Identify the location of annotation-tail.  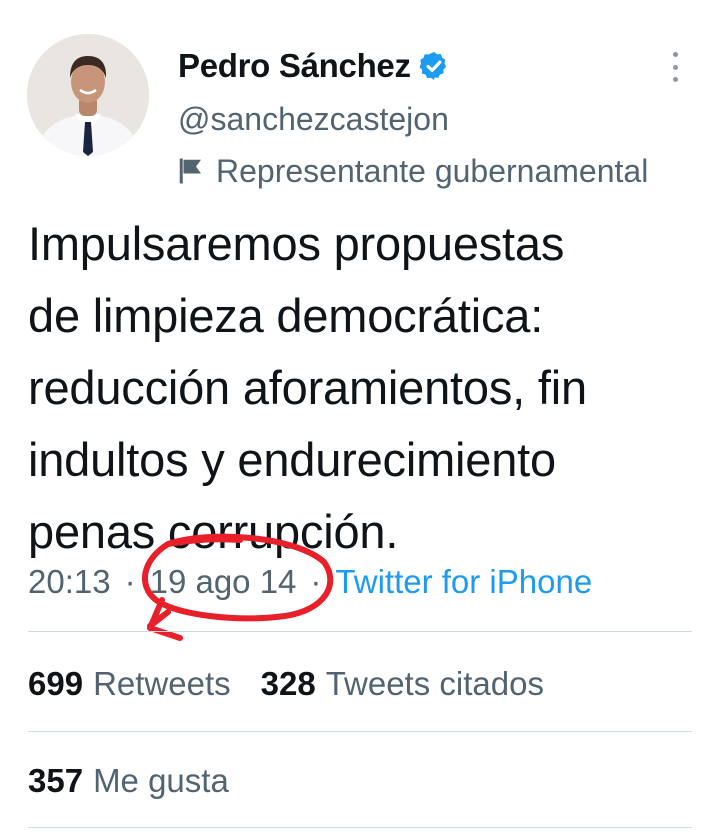
(165, 619).